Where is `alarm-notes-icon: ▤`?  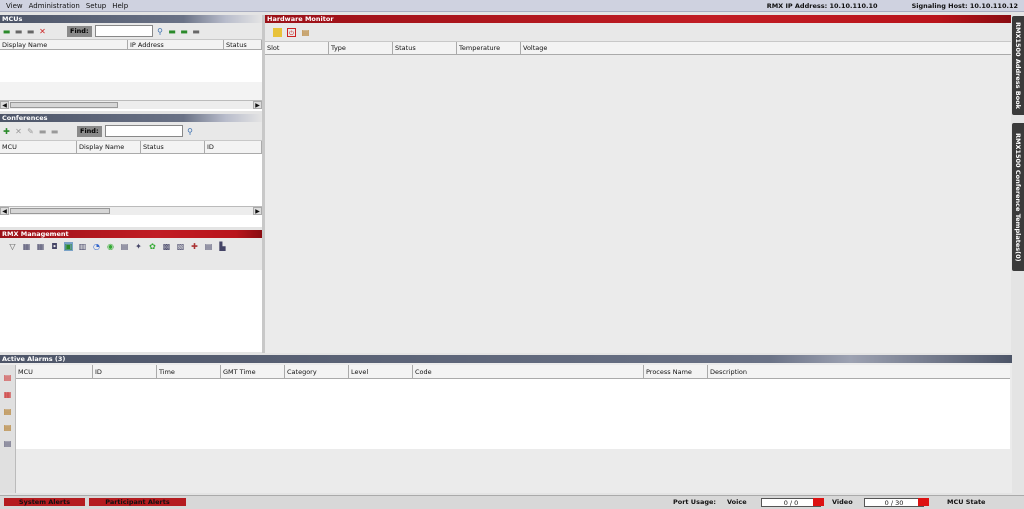 alarm-notes-icon: ▤ is located at coordinates (7, 411).